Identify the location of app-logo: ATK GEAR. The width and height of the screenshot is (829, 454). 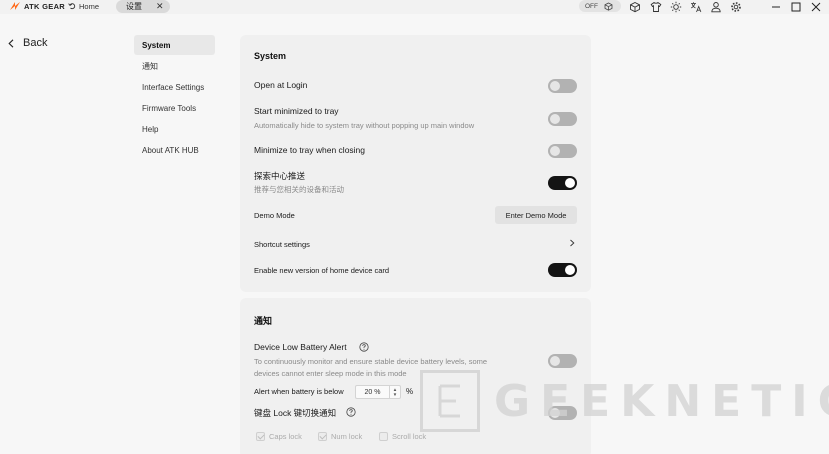
(37, 6).